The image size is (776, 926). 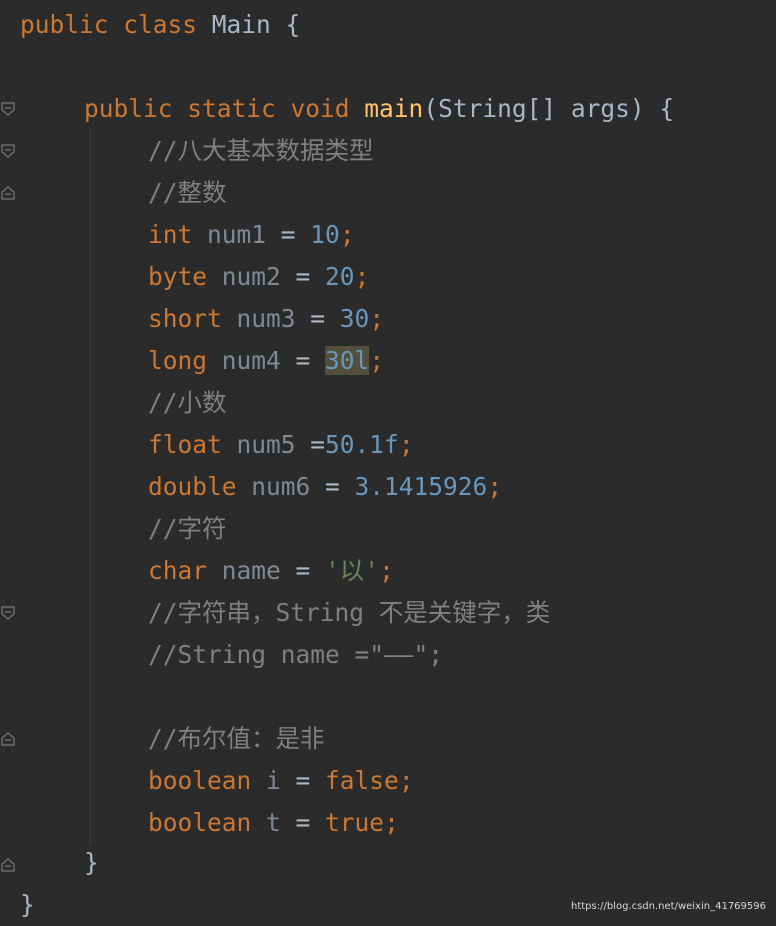 I want to click on keyword-token: void, so click(x=327, y=108).